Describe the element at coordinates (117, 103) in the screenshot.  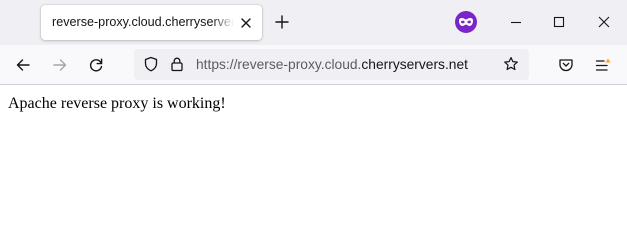
I see `page-body-text: Apache reverse proxy is working!` at that location.